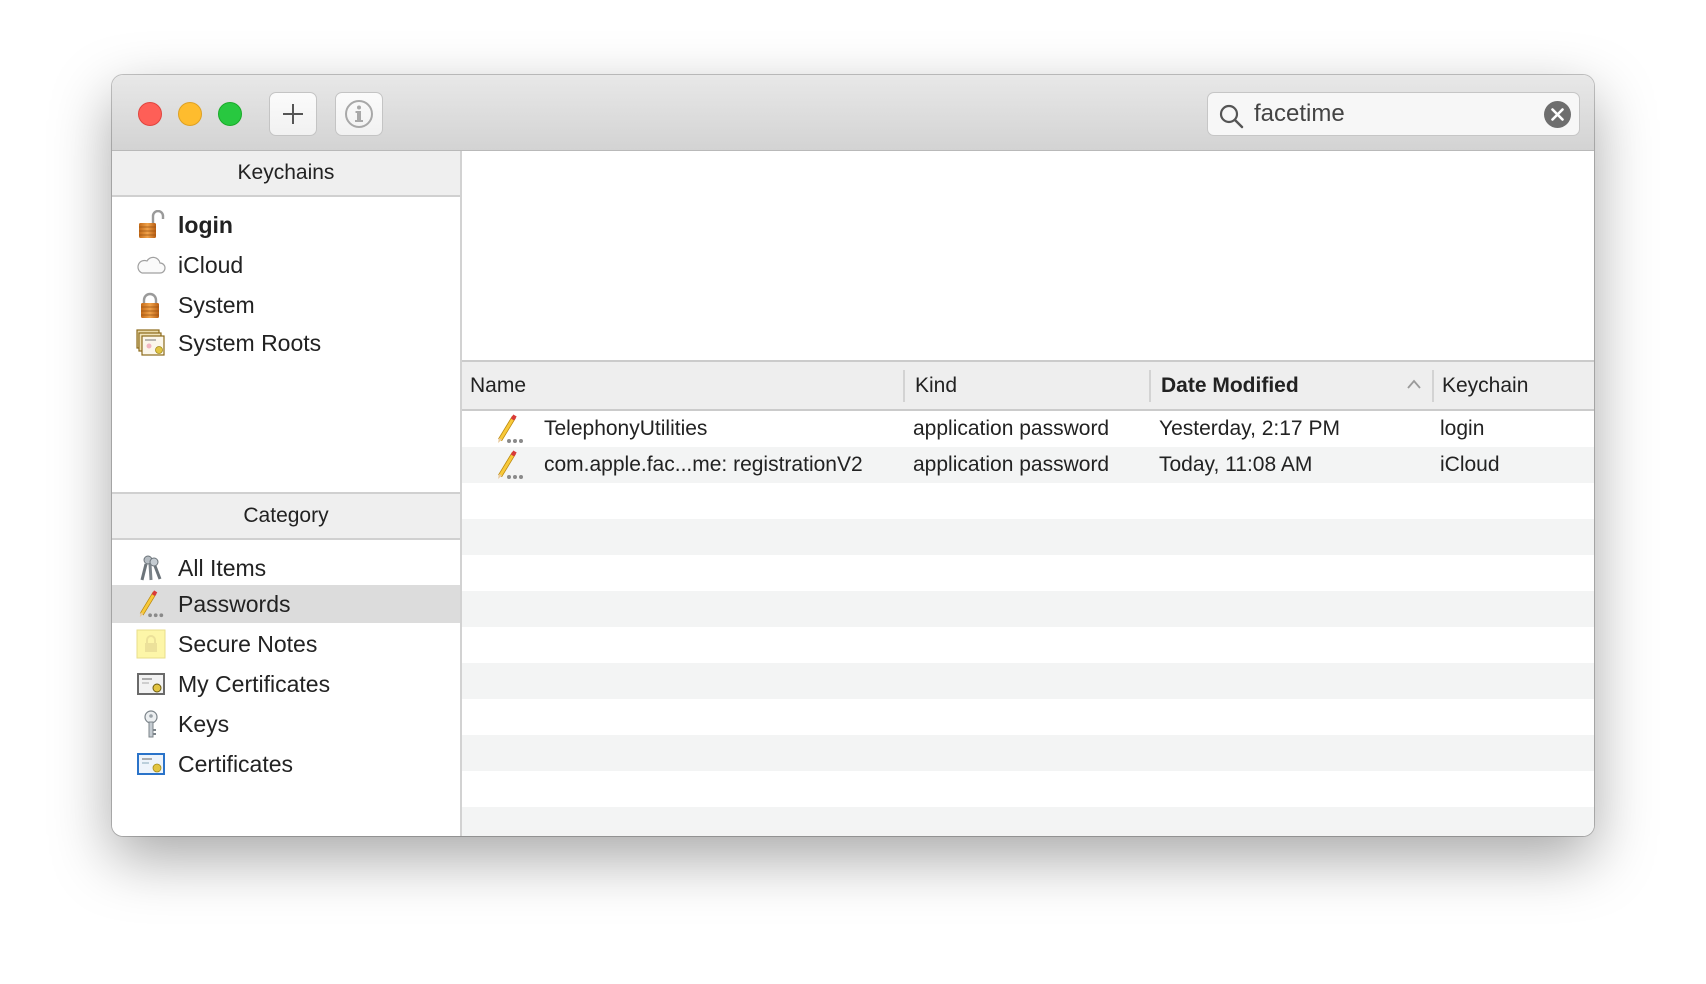 The height and width of the screenshot is (984, 1706). I want to click on column-header-label: Keychain, so click(1485, 385).